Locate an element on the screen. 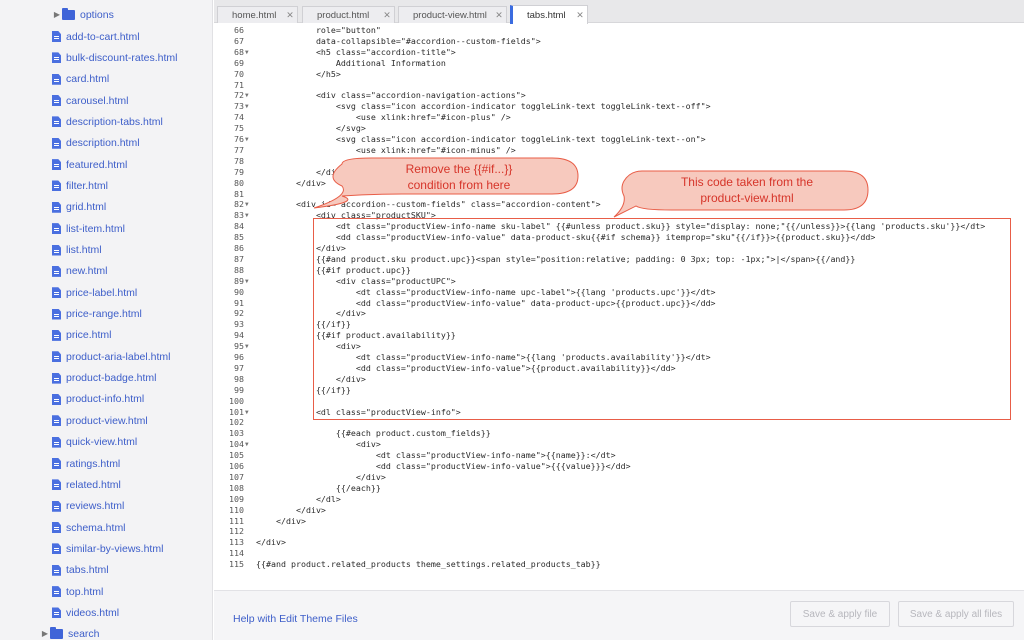 The width and height of the screenshot is (1024, 640). sidebar-file-item: new.html is located at coordinates (53, 271).